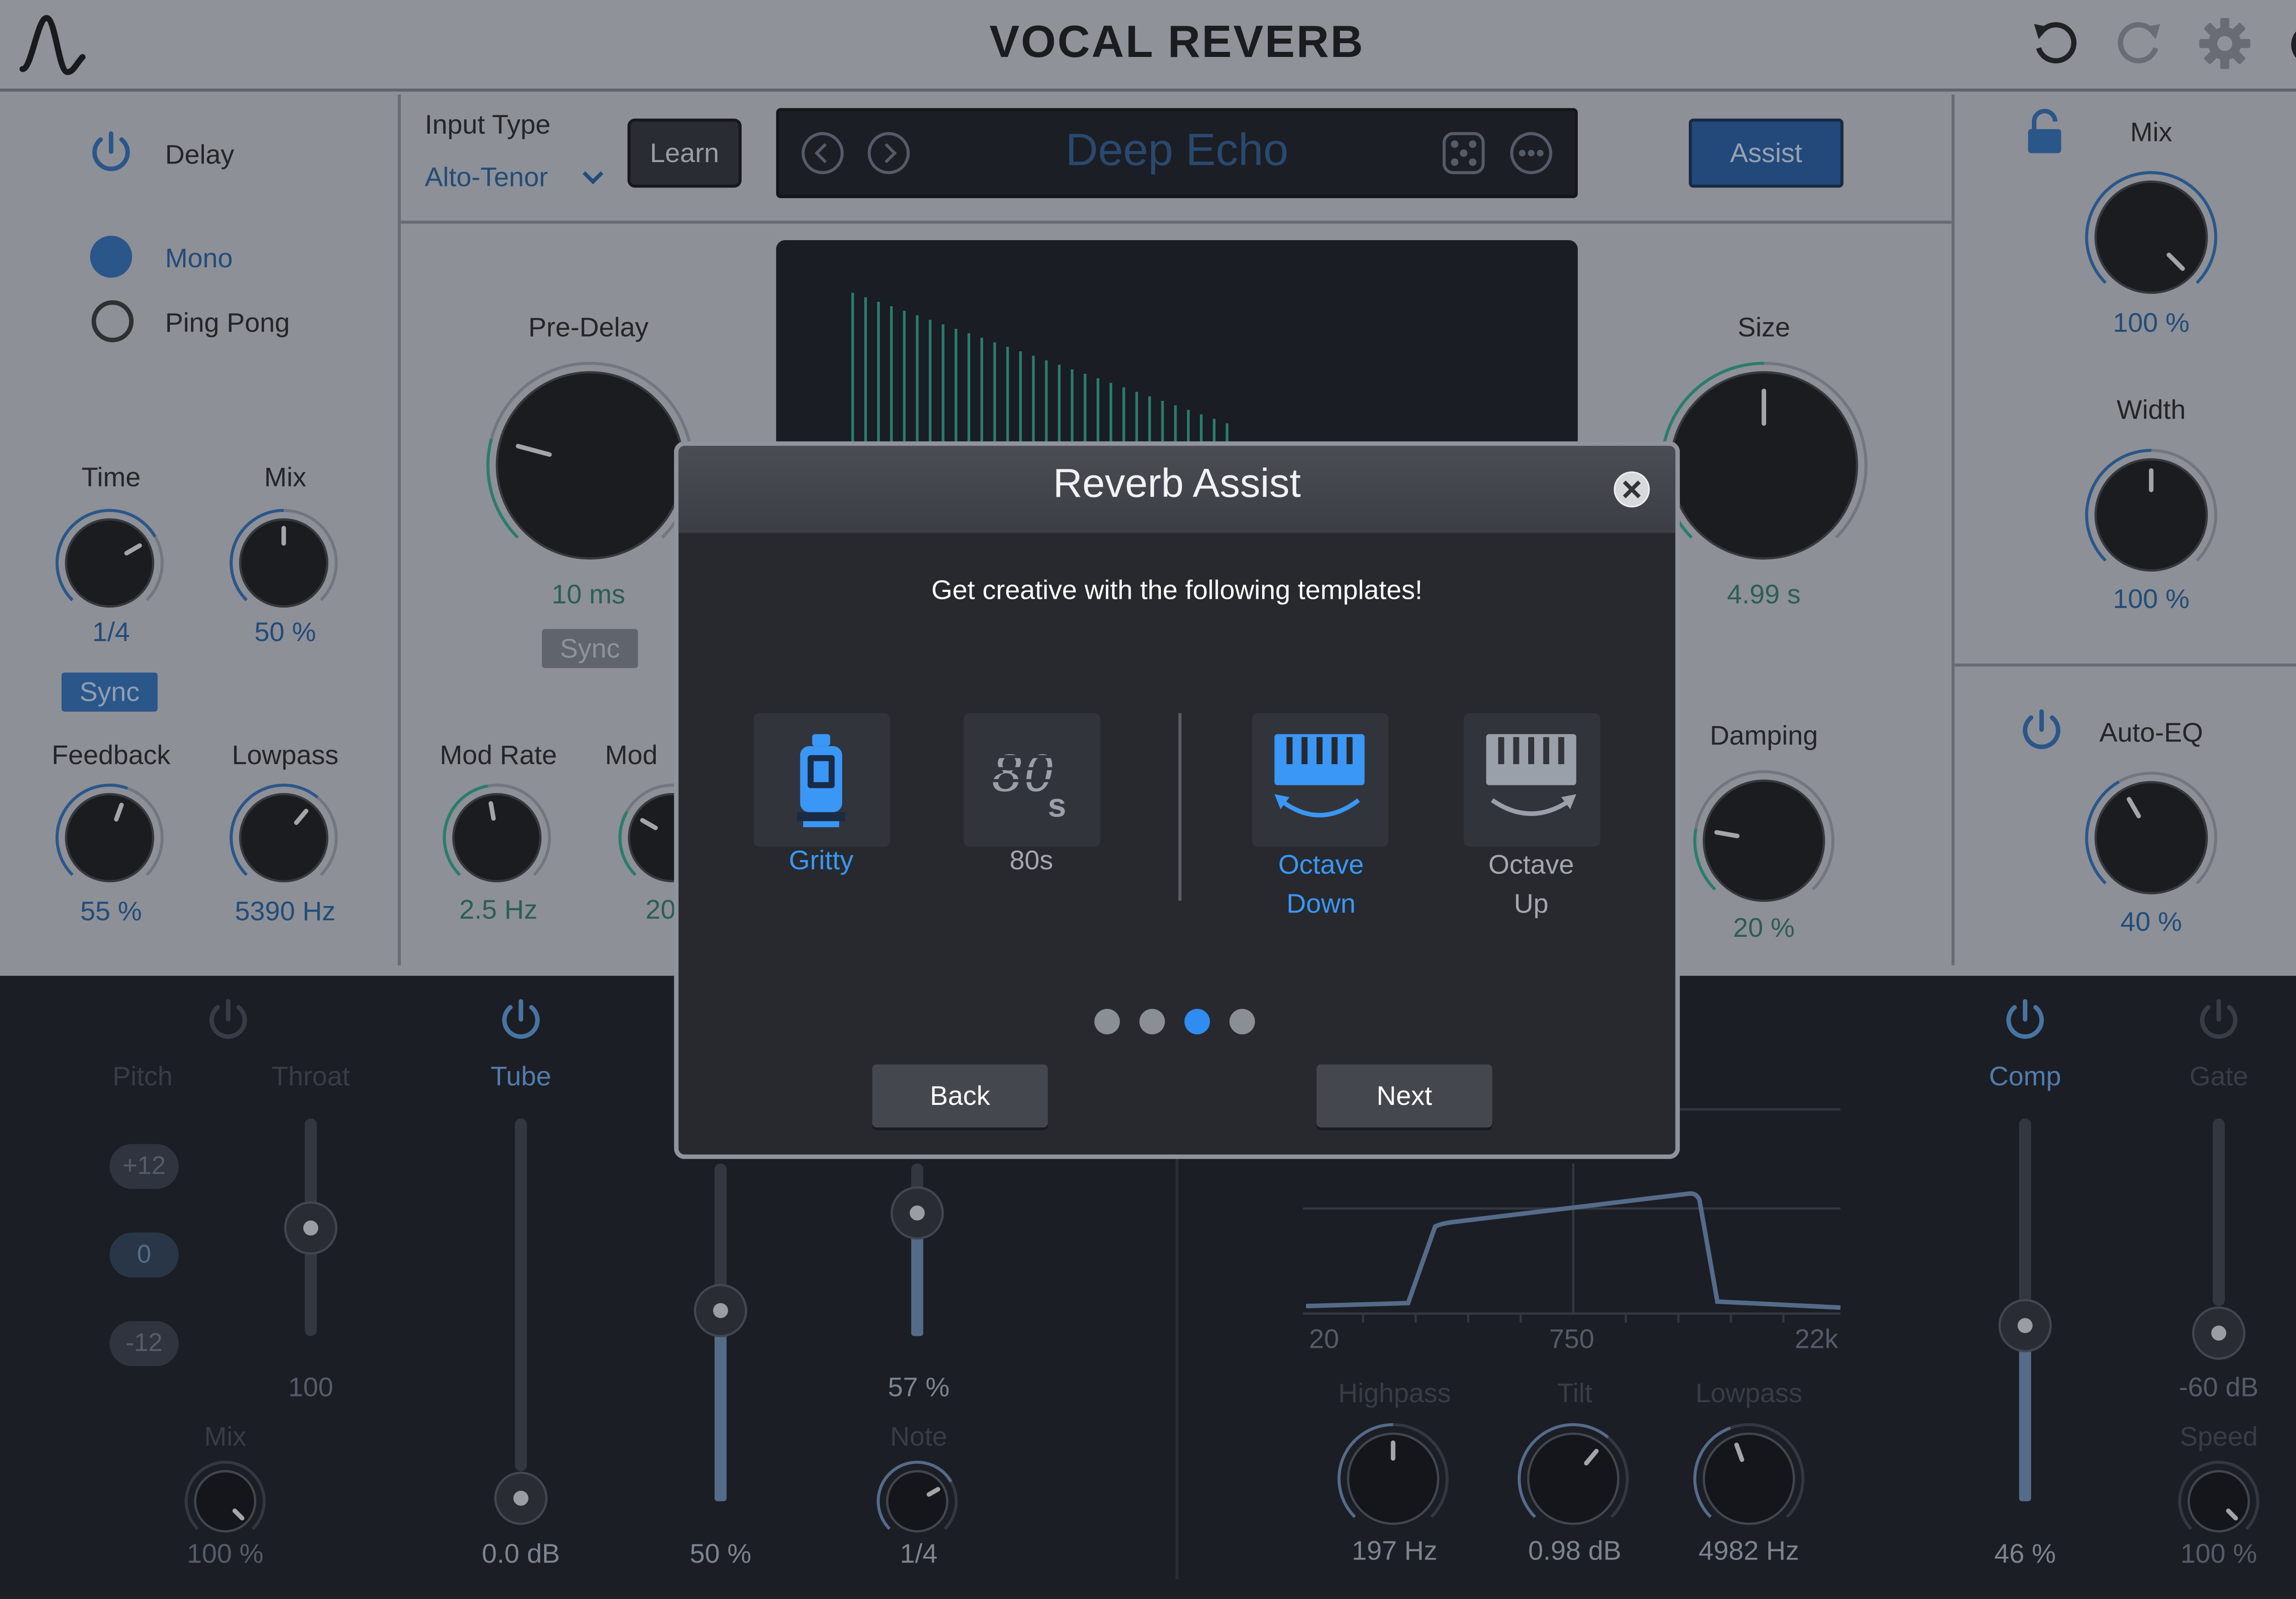 The width and height of the screenshot is (2296, 1599). Describe the element at coordinates (1177, 484) in the screenshot. I see `dialog-title: Reverb Assist` at that location.